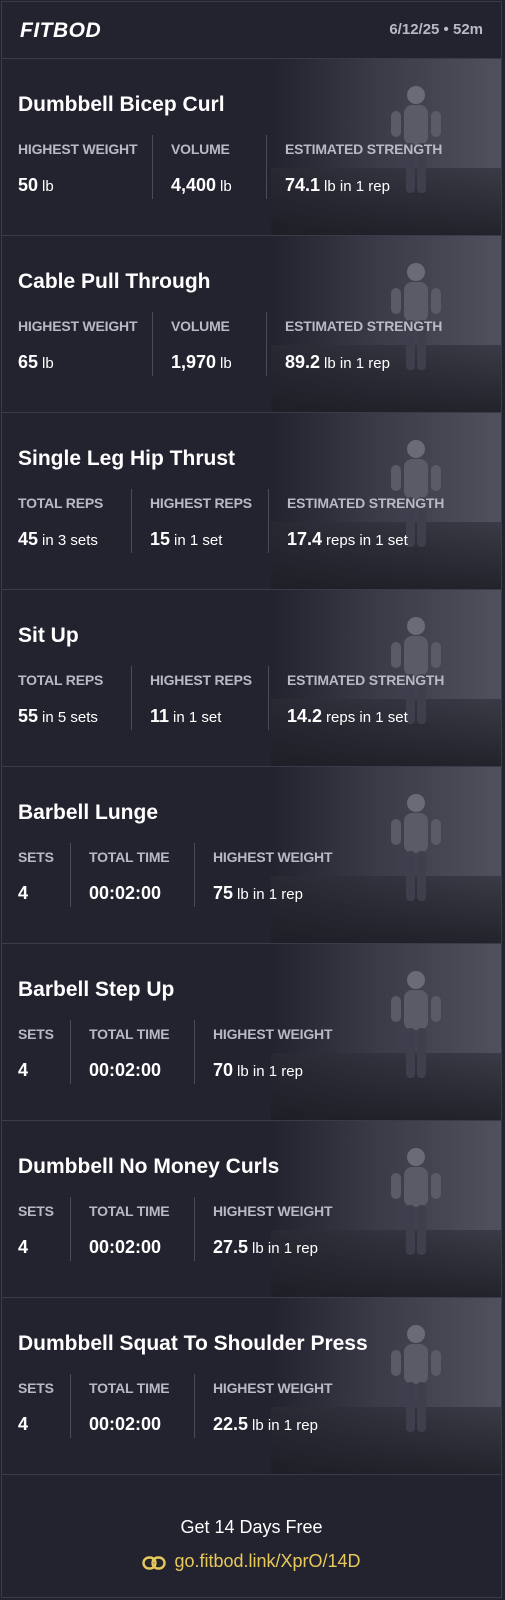  Describe the element at coordinates (194, 362) in the screenshot. I see `stat-number: 1,970` at that location.